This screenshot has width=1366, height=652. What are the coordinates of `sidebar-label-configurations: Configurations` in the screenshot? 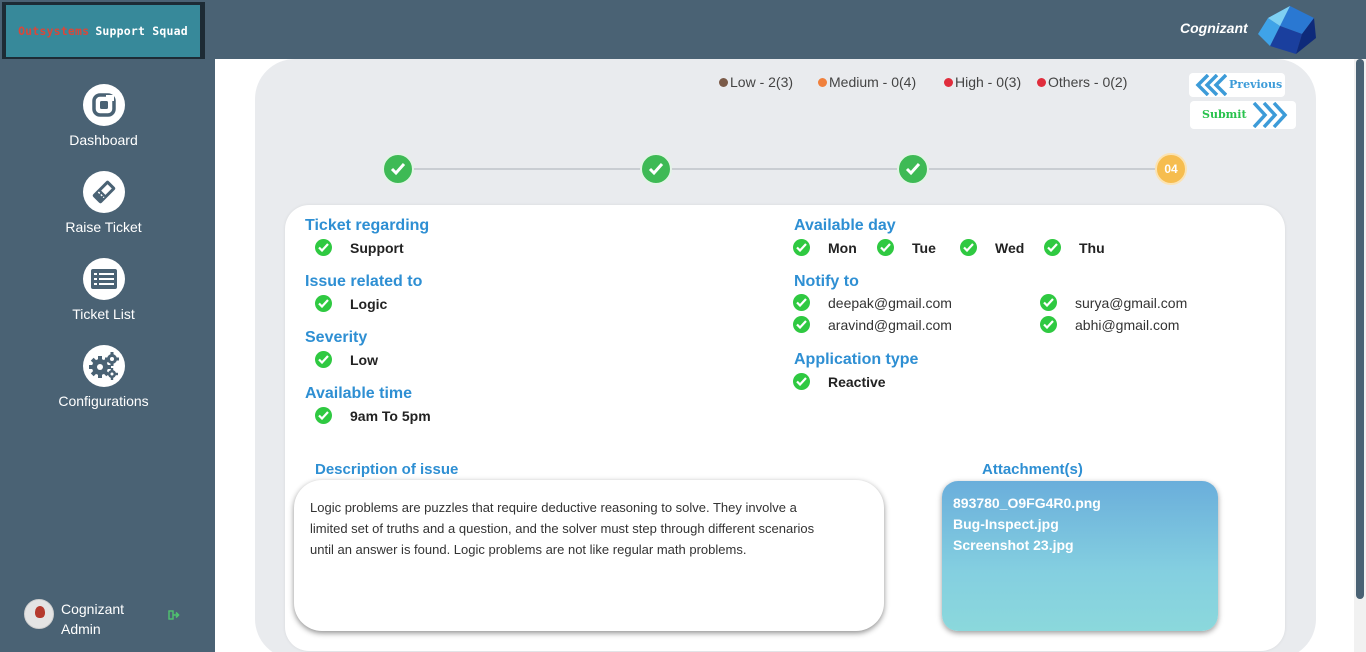 It's located at (103, 401).